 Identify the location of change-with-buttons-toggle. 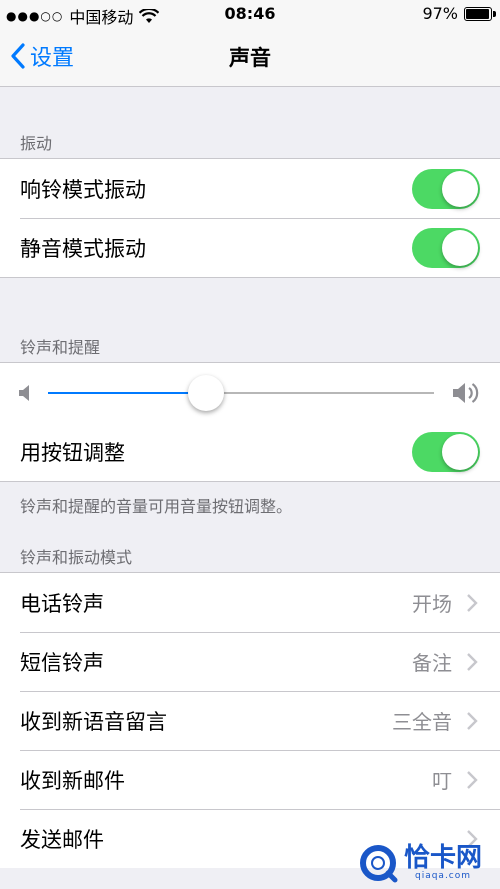
(446, 451).